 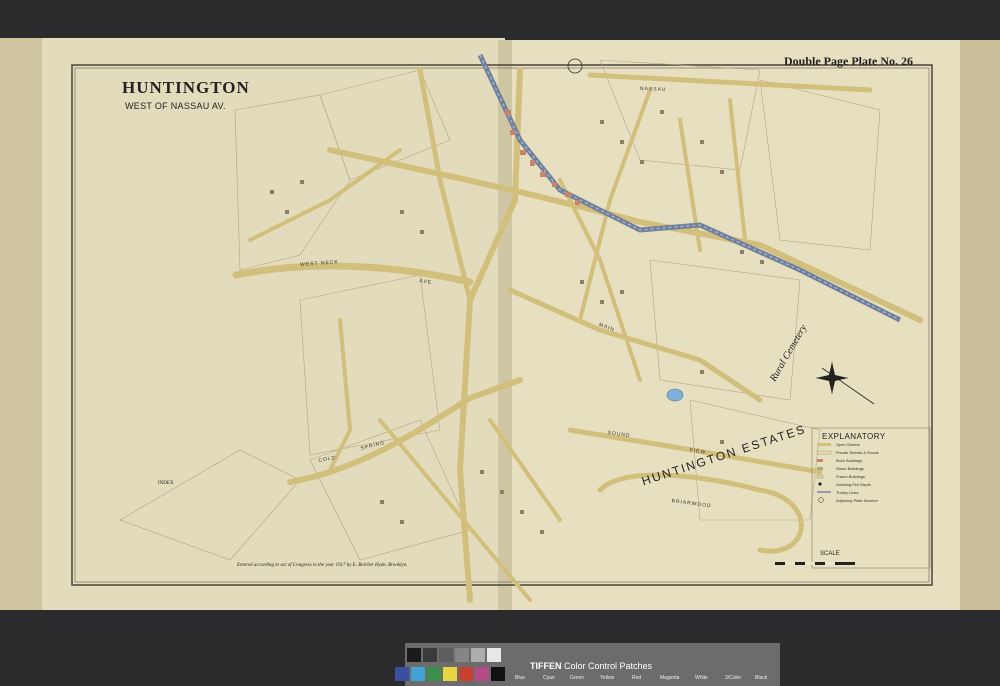 What do you see at coordinates (21, 324) in the screenshot?
I see `page-edge-stack-left` at bounding box center [21, 324].